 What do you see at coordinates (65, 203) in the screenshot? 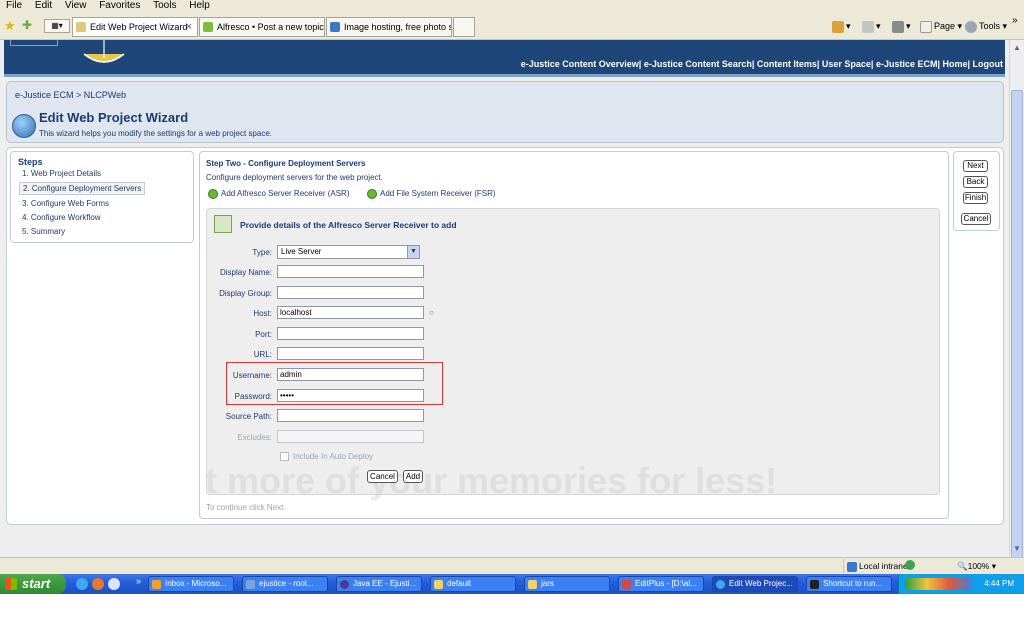
I see `step-item: 3. Configure Web Forms` at bounding box center [65, 203].